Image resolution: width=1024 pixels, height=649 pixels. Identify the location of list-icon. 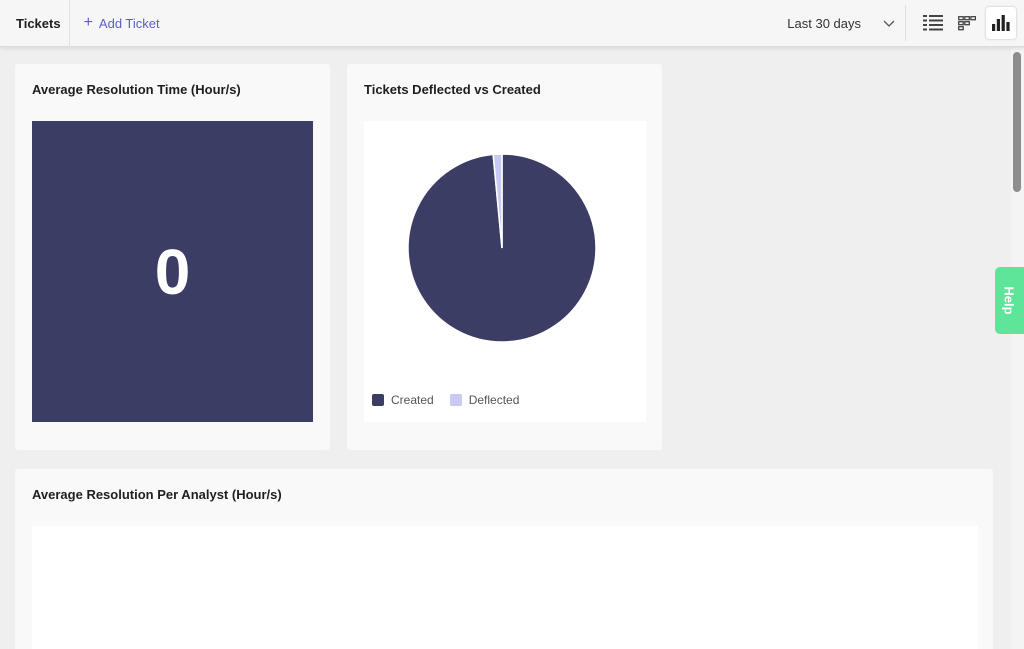
(933, 23).